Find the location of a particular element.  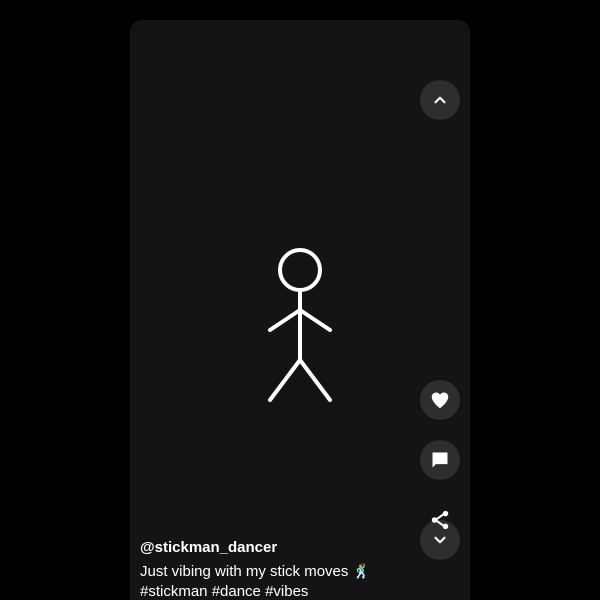

comment-button is located at coordinates (440, 460).